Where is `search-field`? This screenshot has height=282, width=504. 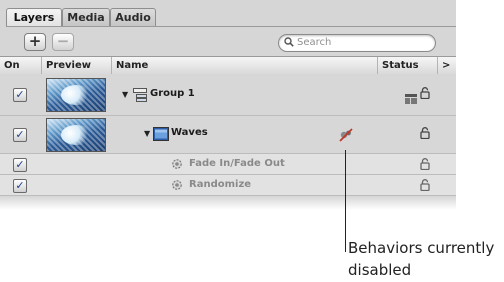
search-field is located at coordinates (357, 43).